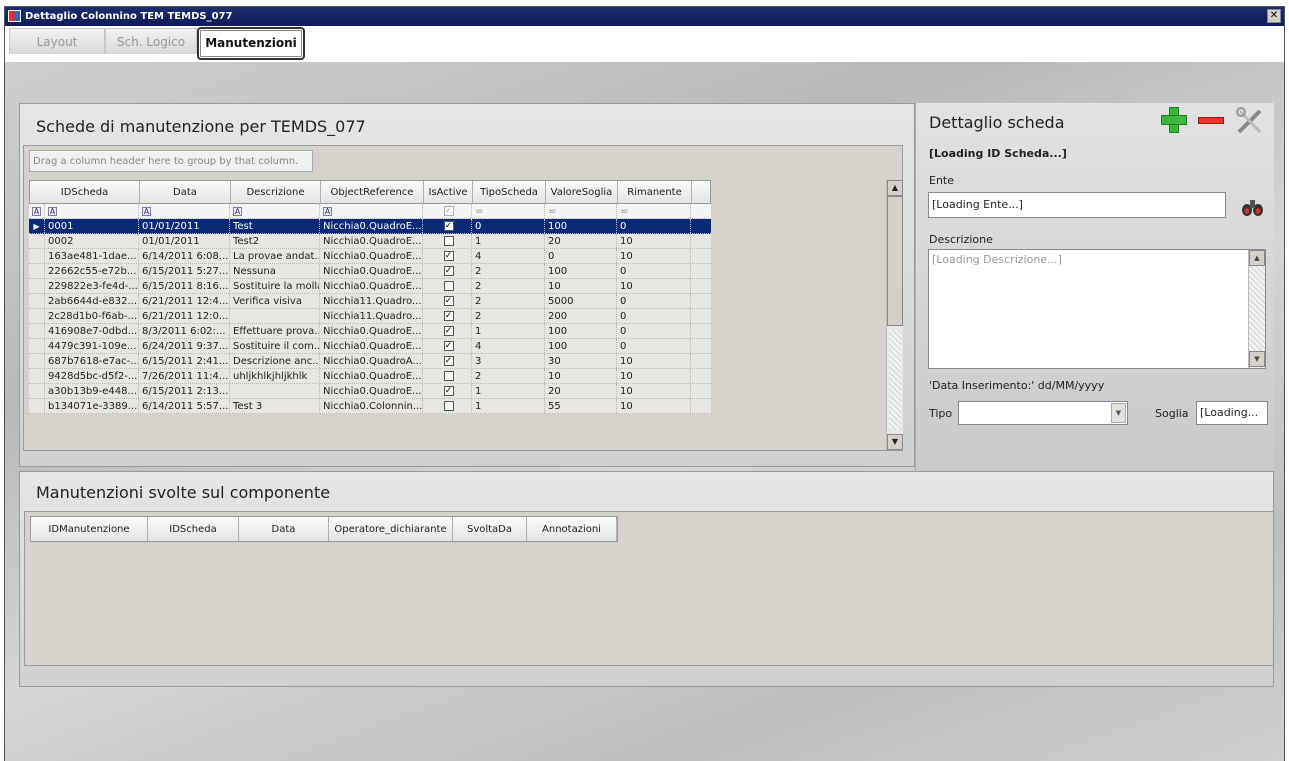  Describe the element at coordinates (895, 380) in the screenshot. I see `scroll-track` at that location.